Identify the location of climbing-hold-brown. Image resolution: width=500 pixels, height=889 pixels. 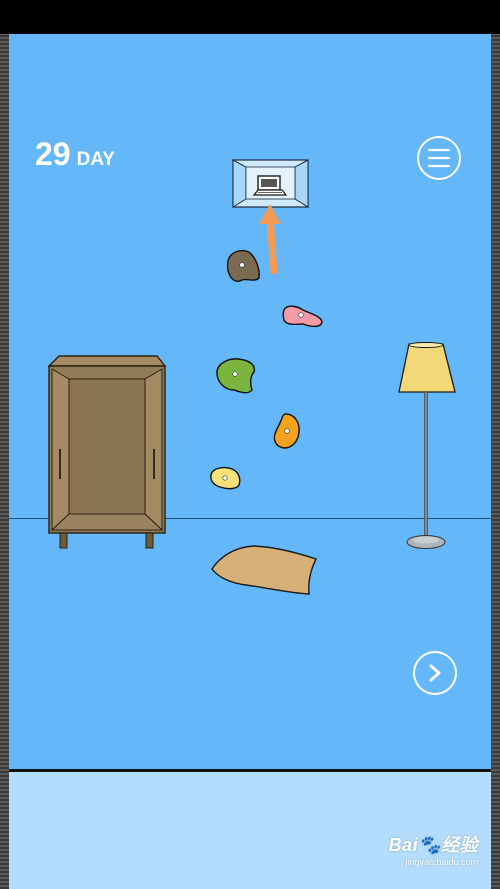
(243, 266).